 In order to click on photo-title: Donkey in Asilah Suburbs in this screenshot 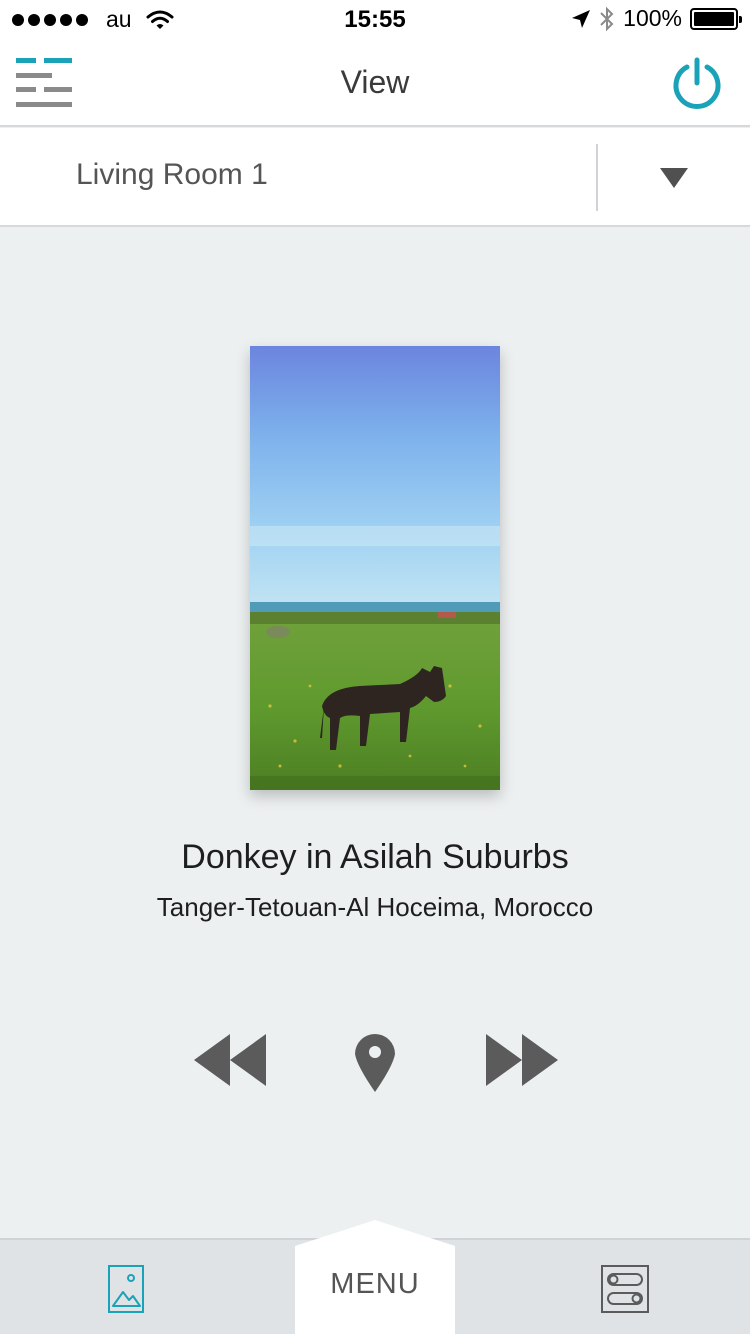, I will do `click(375, 857)`.